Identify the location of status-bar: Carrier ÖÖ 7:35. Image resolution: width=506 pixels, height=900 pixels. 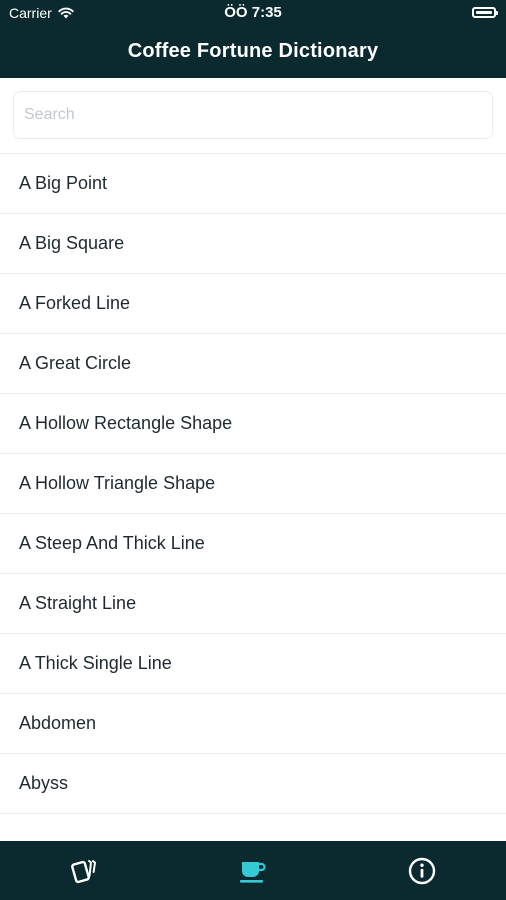
(253, 14).